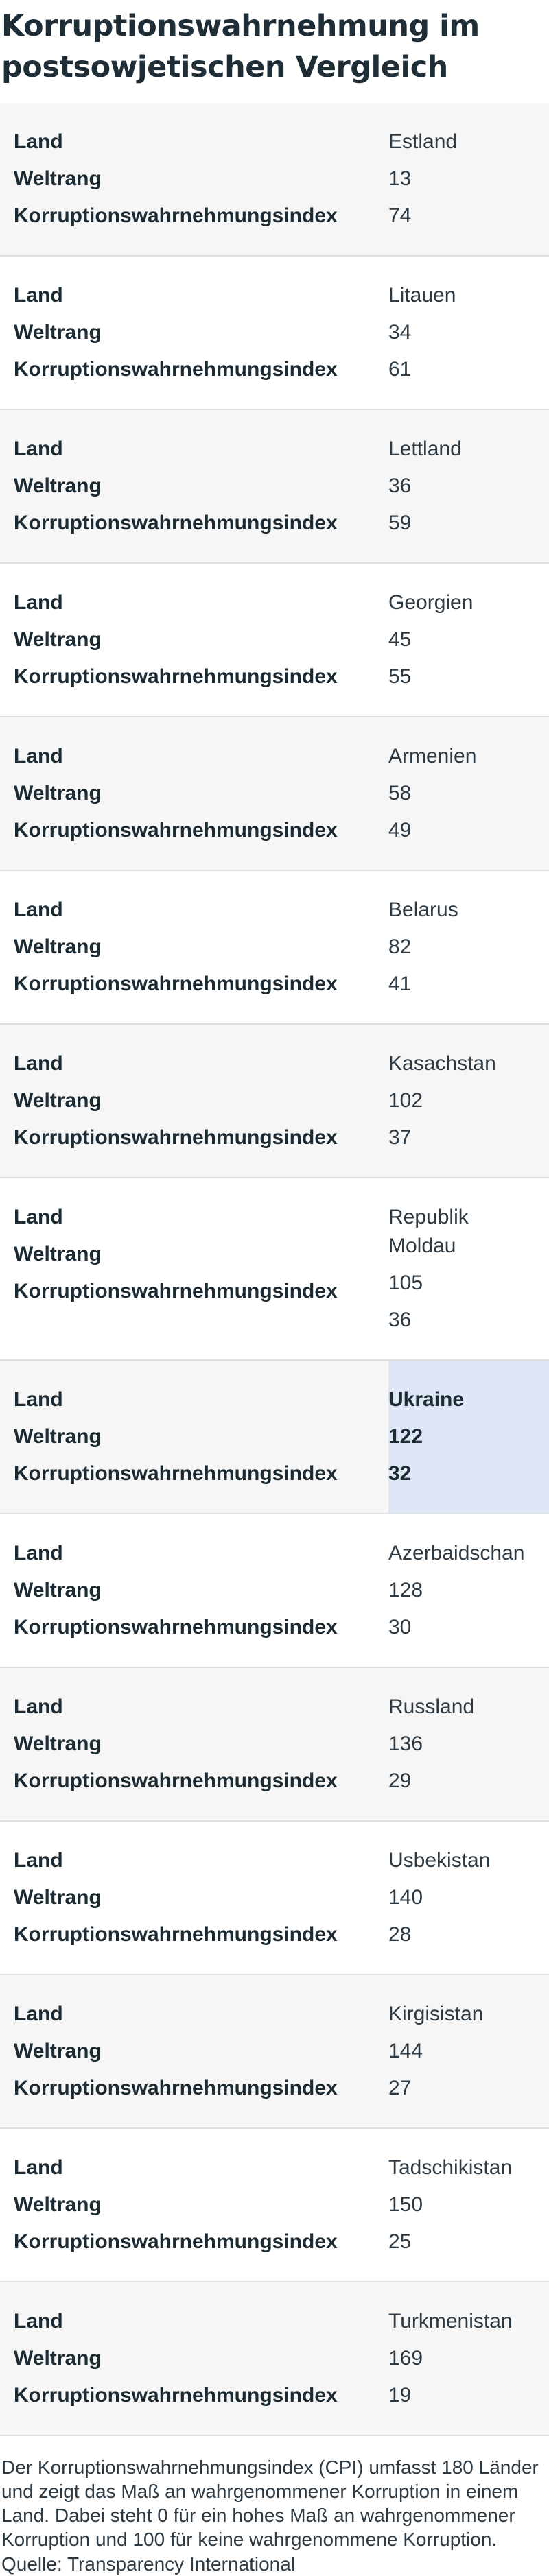 The height and width of the screenshot is (2576, 549). Describe the element at coordinates (442, 1063) in the screenshot. I see `value-land: Kasachstan` at that location.